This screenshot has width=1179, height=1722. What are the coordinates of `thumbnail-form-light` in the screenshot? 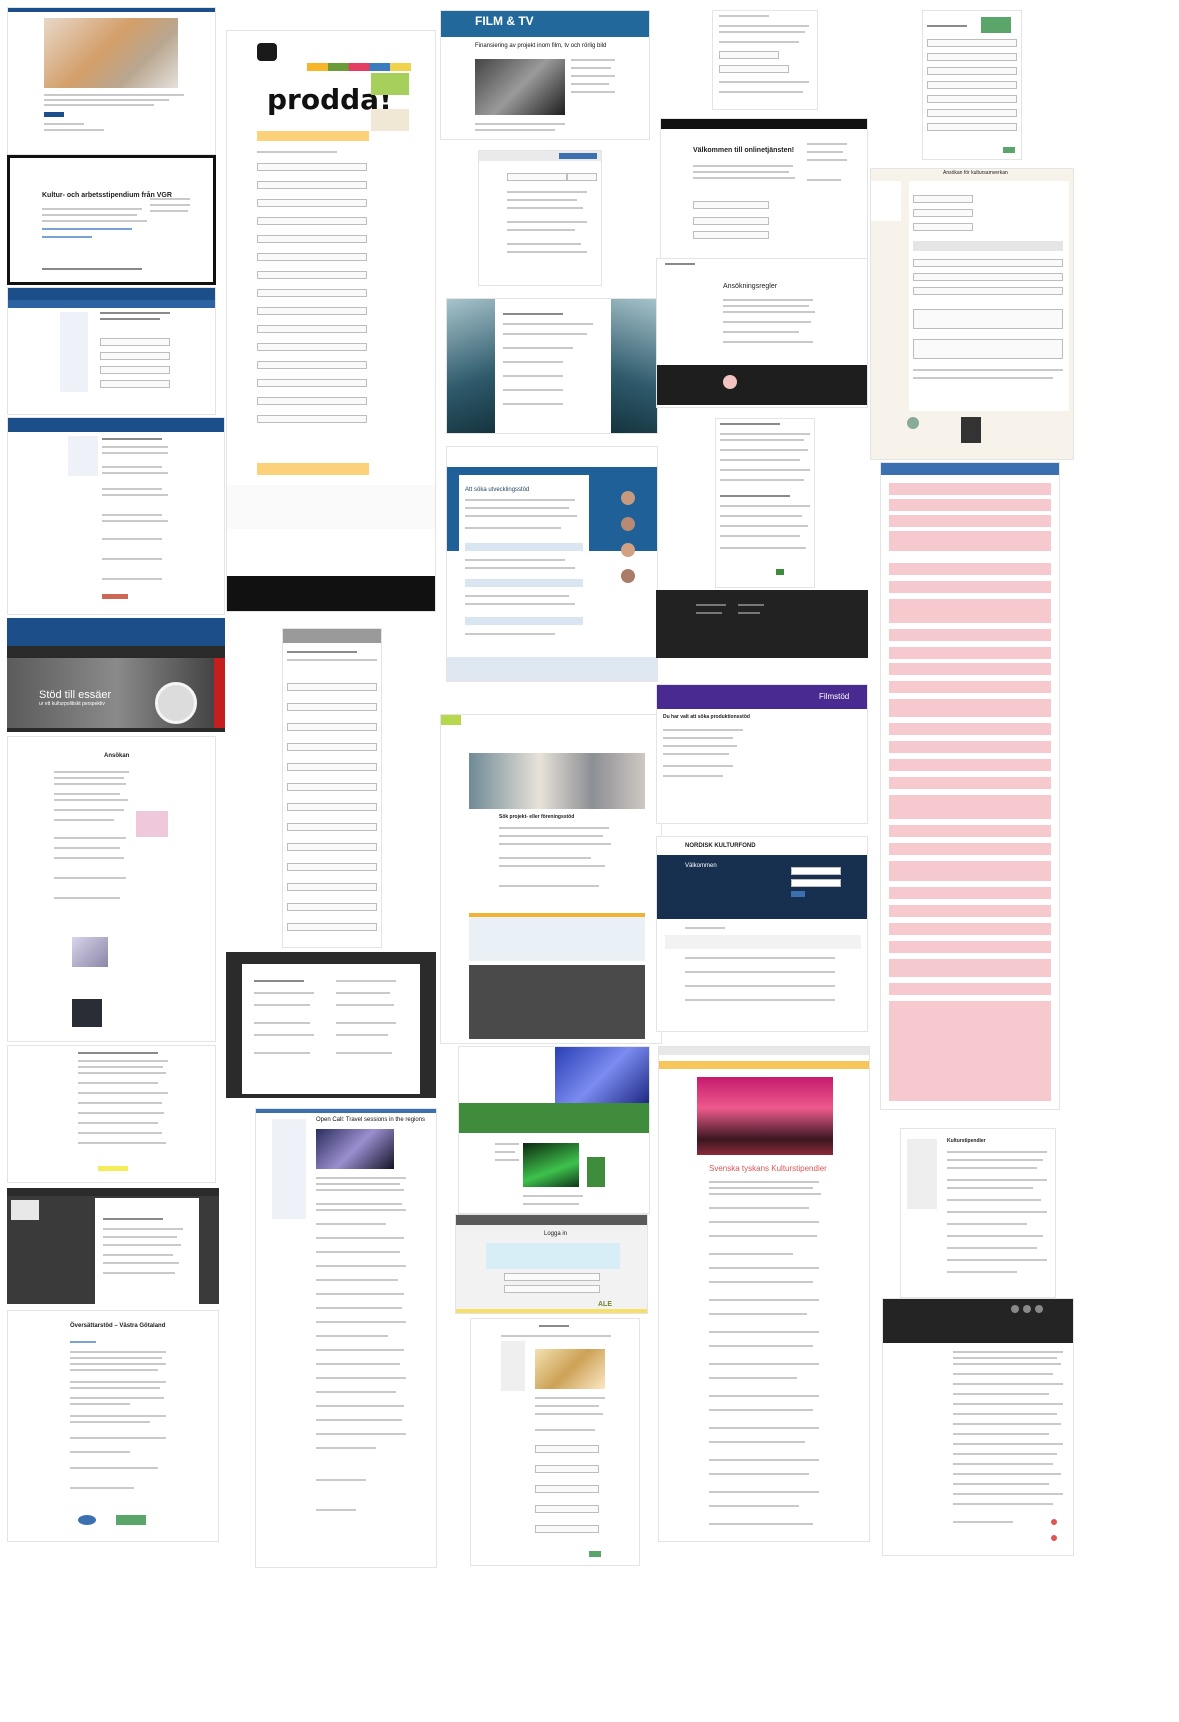 It's located at (332, 788).